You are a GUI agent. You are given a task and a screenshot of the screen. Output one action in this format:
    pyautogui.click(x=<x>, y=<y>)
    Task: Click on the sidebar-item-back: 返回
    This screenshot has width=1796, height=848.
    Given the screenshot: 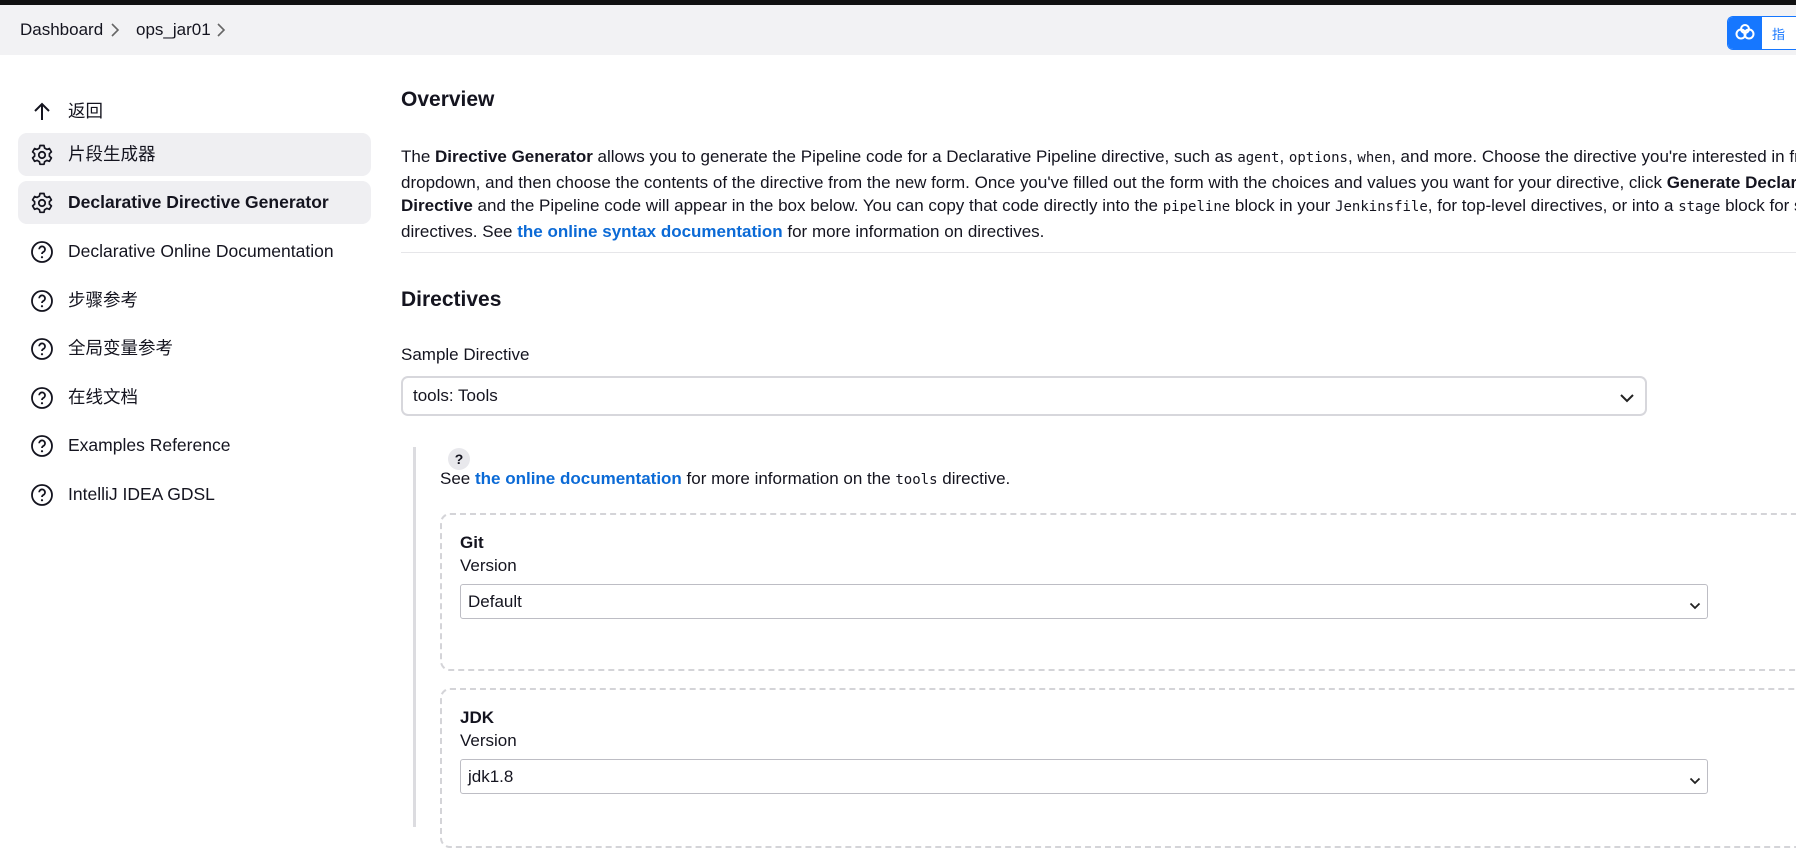 What is the action you would take?
    pyautogui.click(x=194, y=111)
    